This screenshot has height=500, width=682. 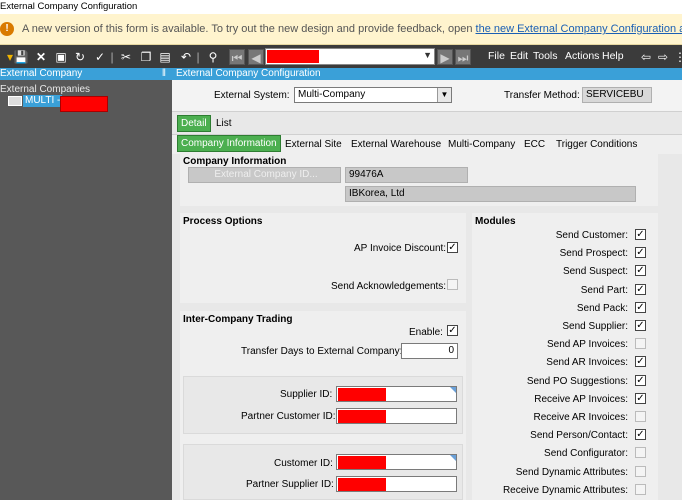 I want to click on external-system-select: Multi-Company ▼, so click(x=373, y=95).